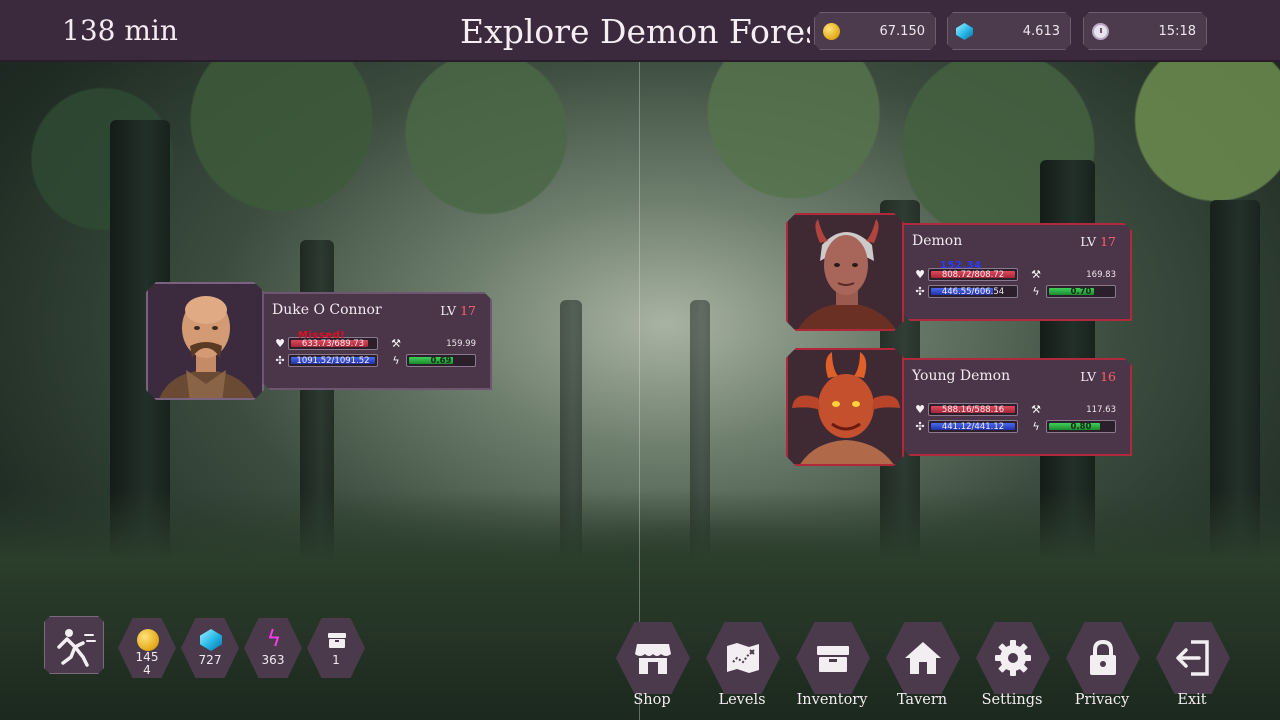 Image resolution: width=1280 pixels, height=720 pixels. Describe the element at coordinates (1098, 241) in the screenshot. I see `enemy-level: LV 17` at that location.